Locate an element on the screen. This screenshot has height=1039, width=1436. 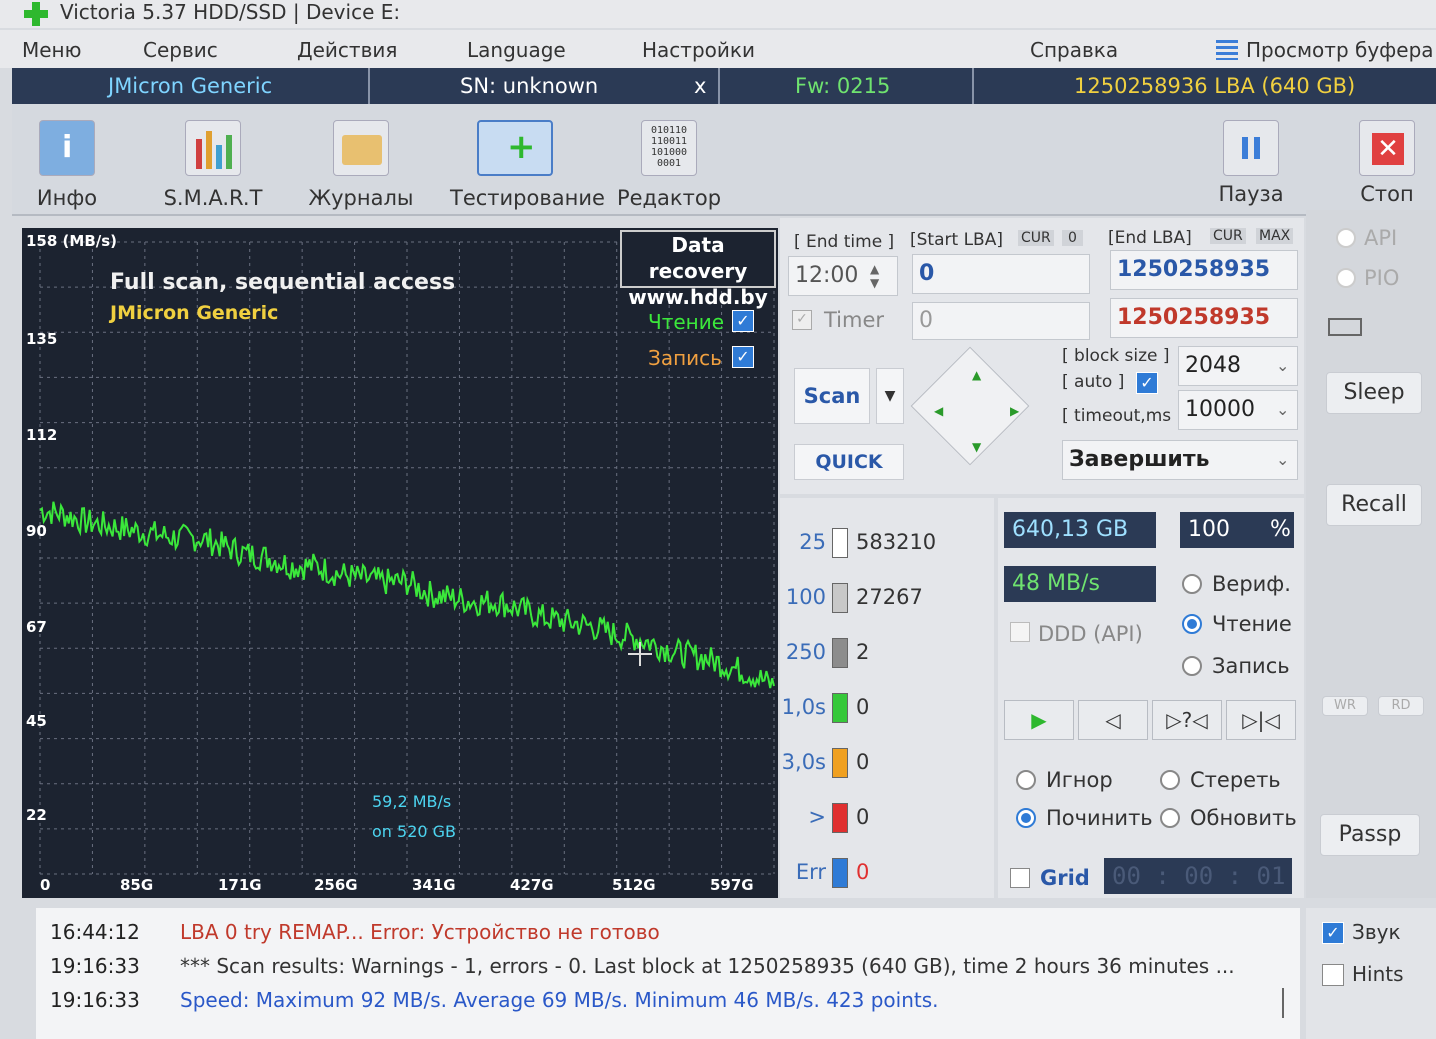
y-tick: 135 is located at coordinates (42, 339).